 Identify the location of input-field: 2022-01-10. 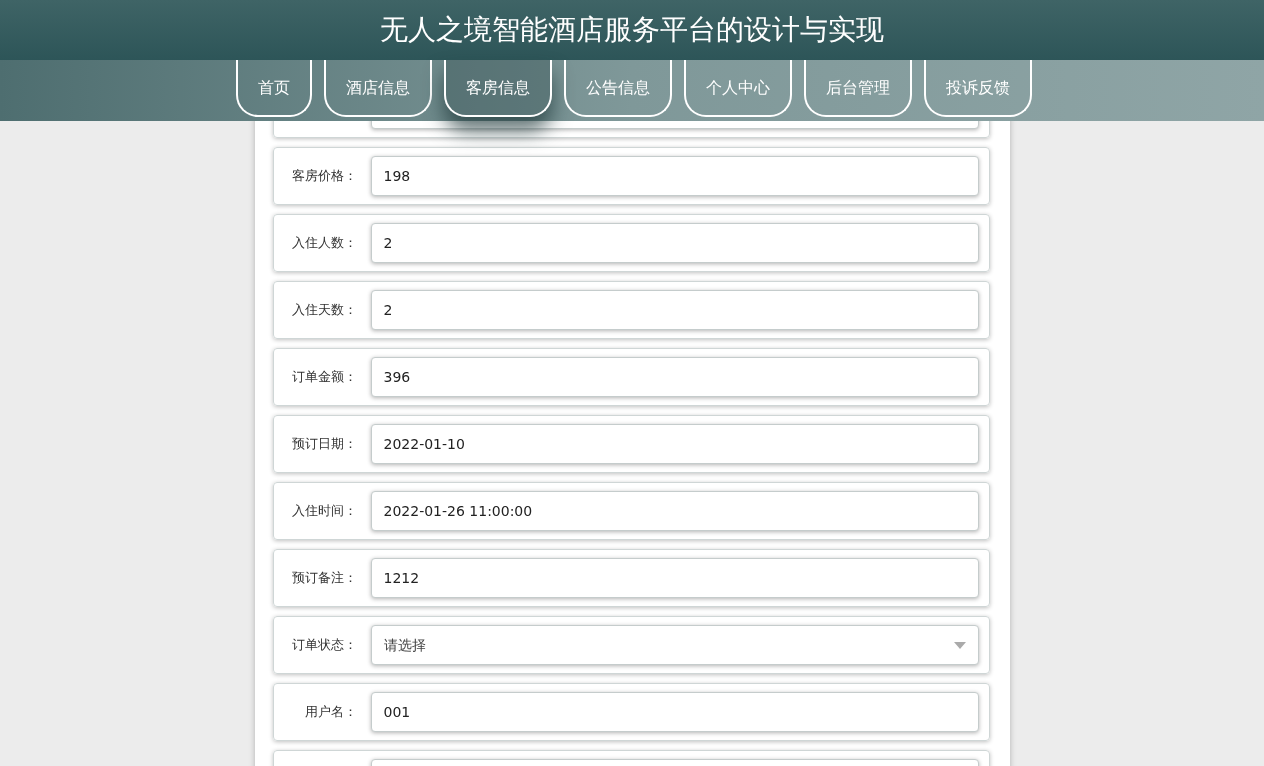
(674, 444).